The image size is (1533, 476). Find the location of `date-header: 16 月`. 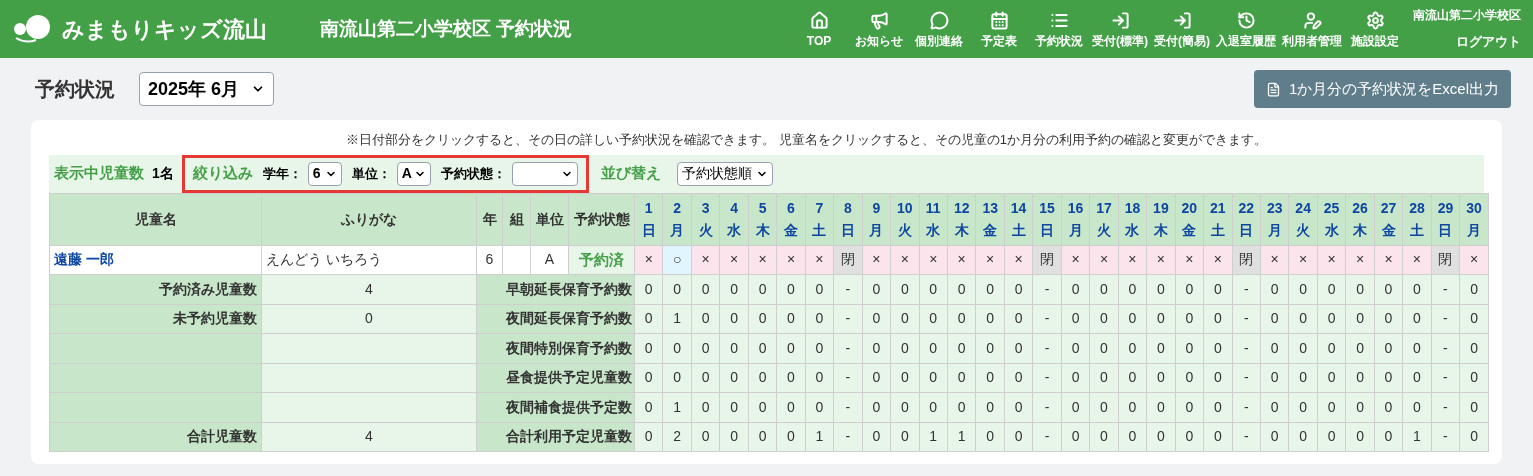

date-header: 16 月 is located at coordinates (1075, 219).